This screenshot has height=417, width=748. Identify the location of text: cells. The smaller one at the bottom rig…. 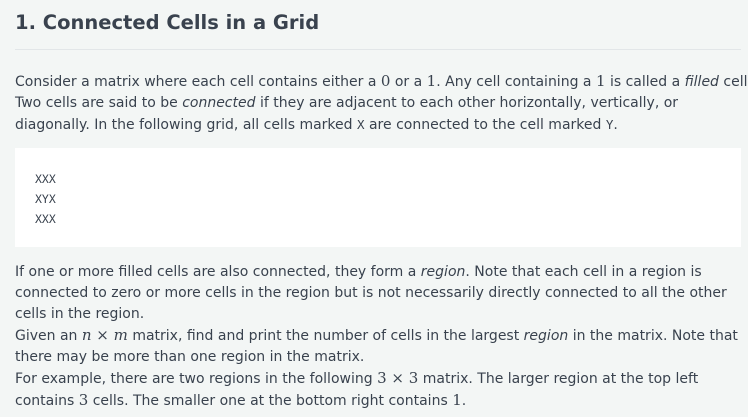
(270, 401).